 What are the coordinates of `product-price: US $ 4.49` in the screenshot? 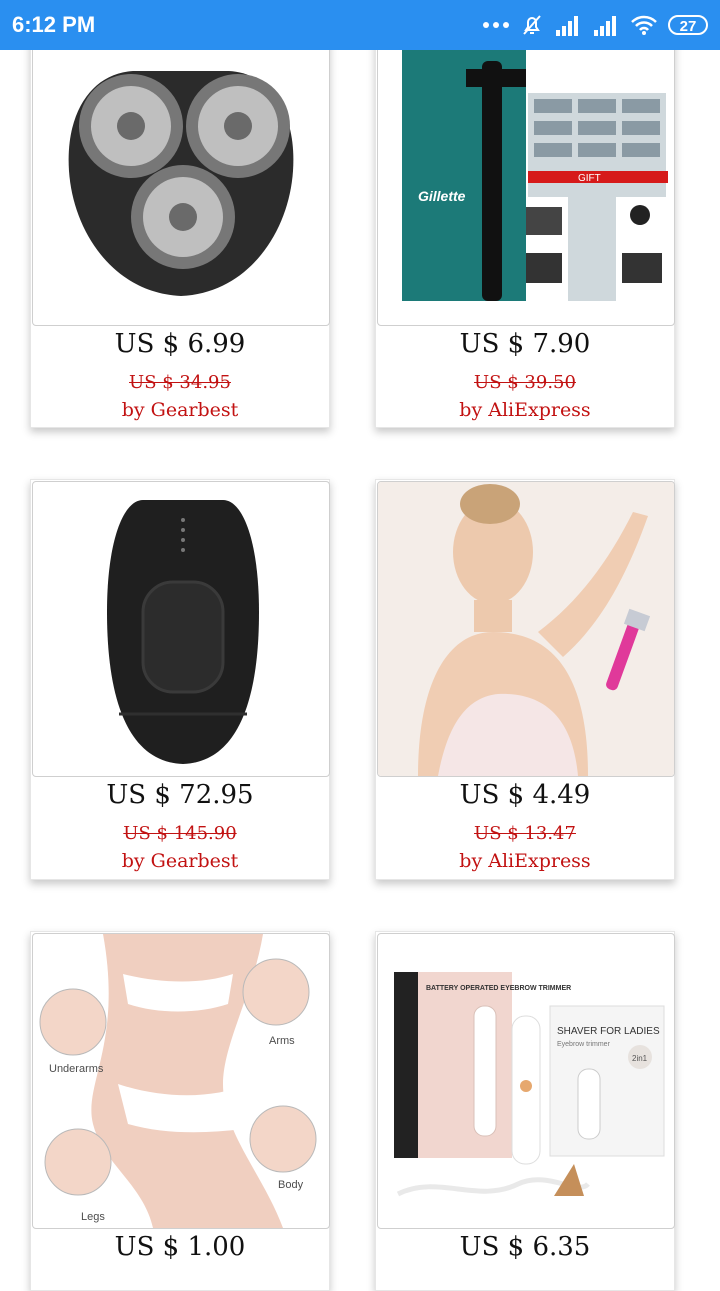 It's located at (525, 795).